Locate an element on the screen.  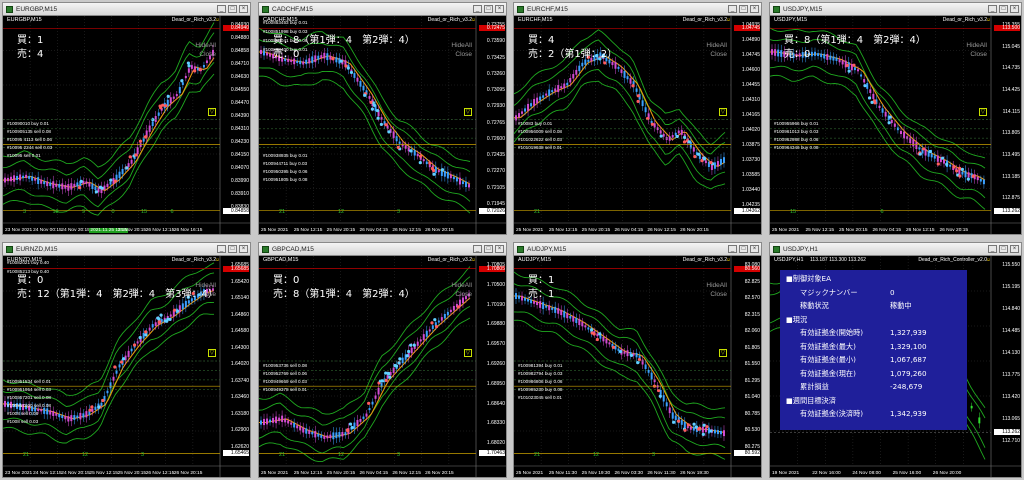
price-tick: 0.83990 is located at coordinates (239, 181).